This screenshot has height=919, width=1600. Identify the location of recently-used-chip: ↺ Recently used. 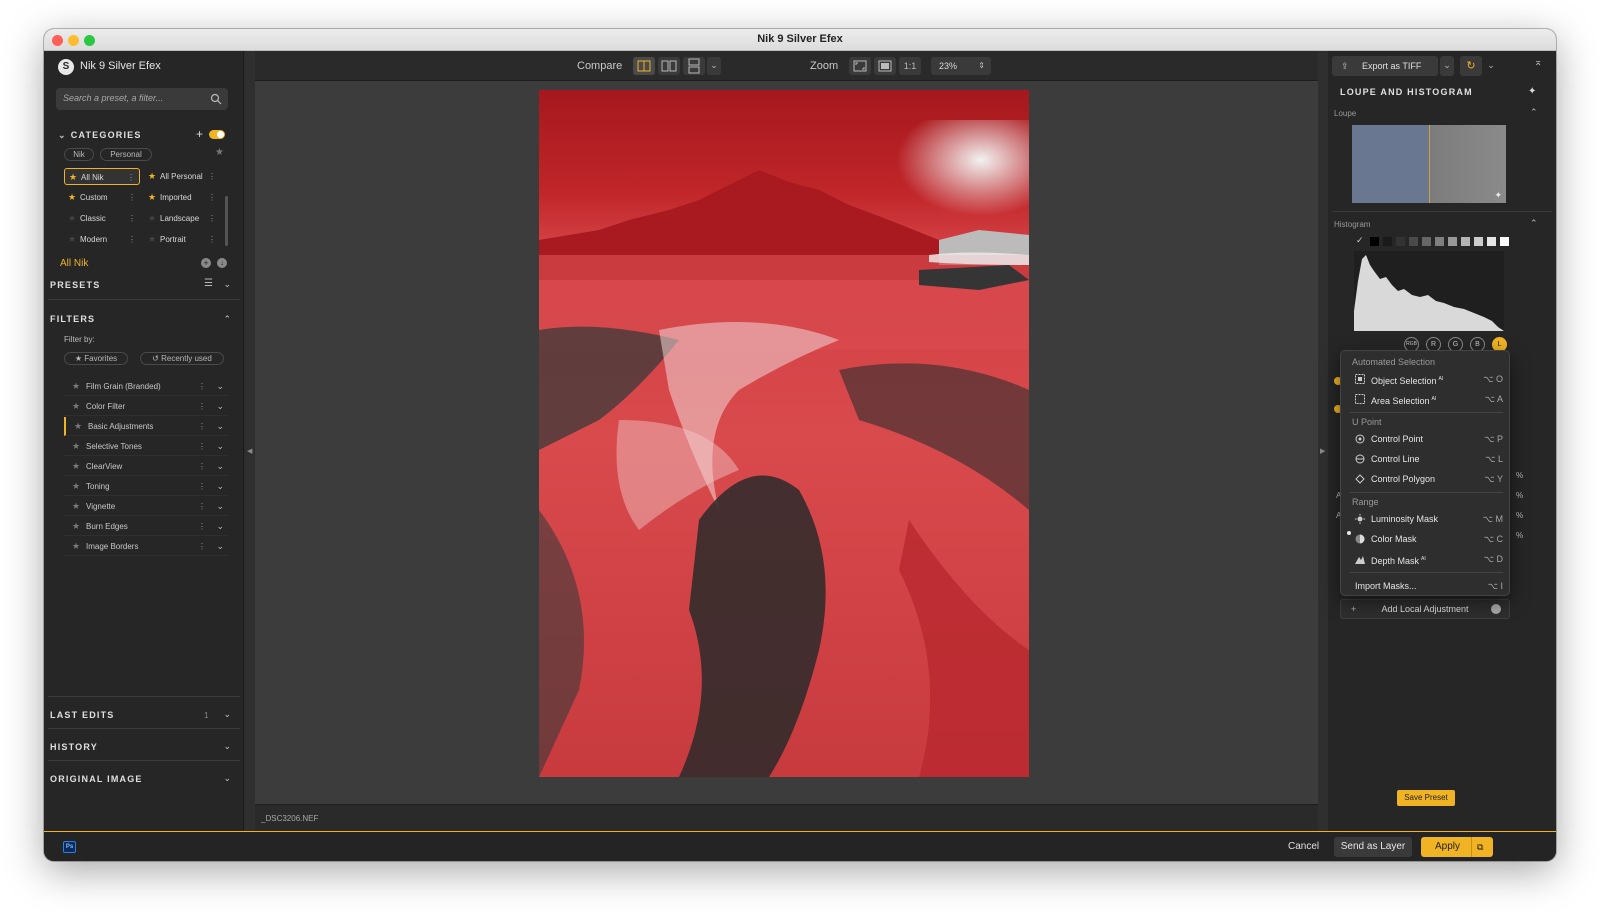
(182, 358).